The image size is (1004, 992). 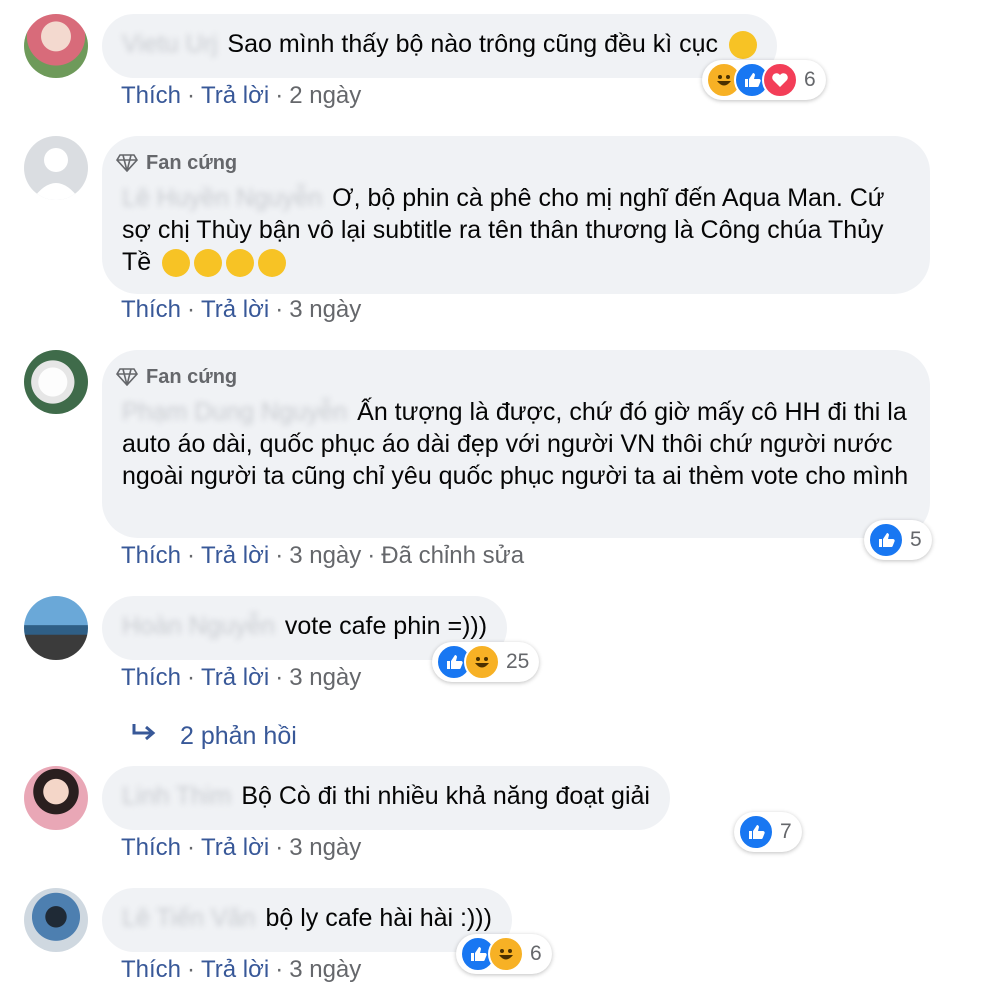 What do you see at coordinates (386, 626) in the screenshot?
I see `comment-text: vote cafe phin =)))` at bounding box center [386, 626].